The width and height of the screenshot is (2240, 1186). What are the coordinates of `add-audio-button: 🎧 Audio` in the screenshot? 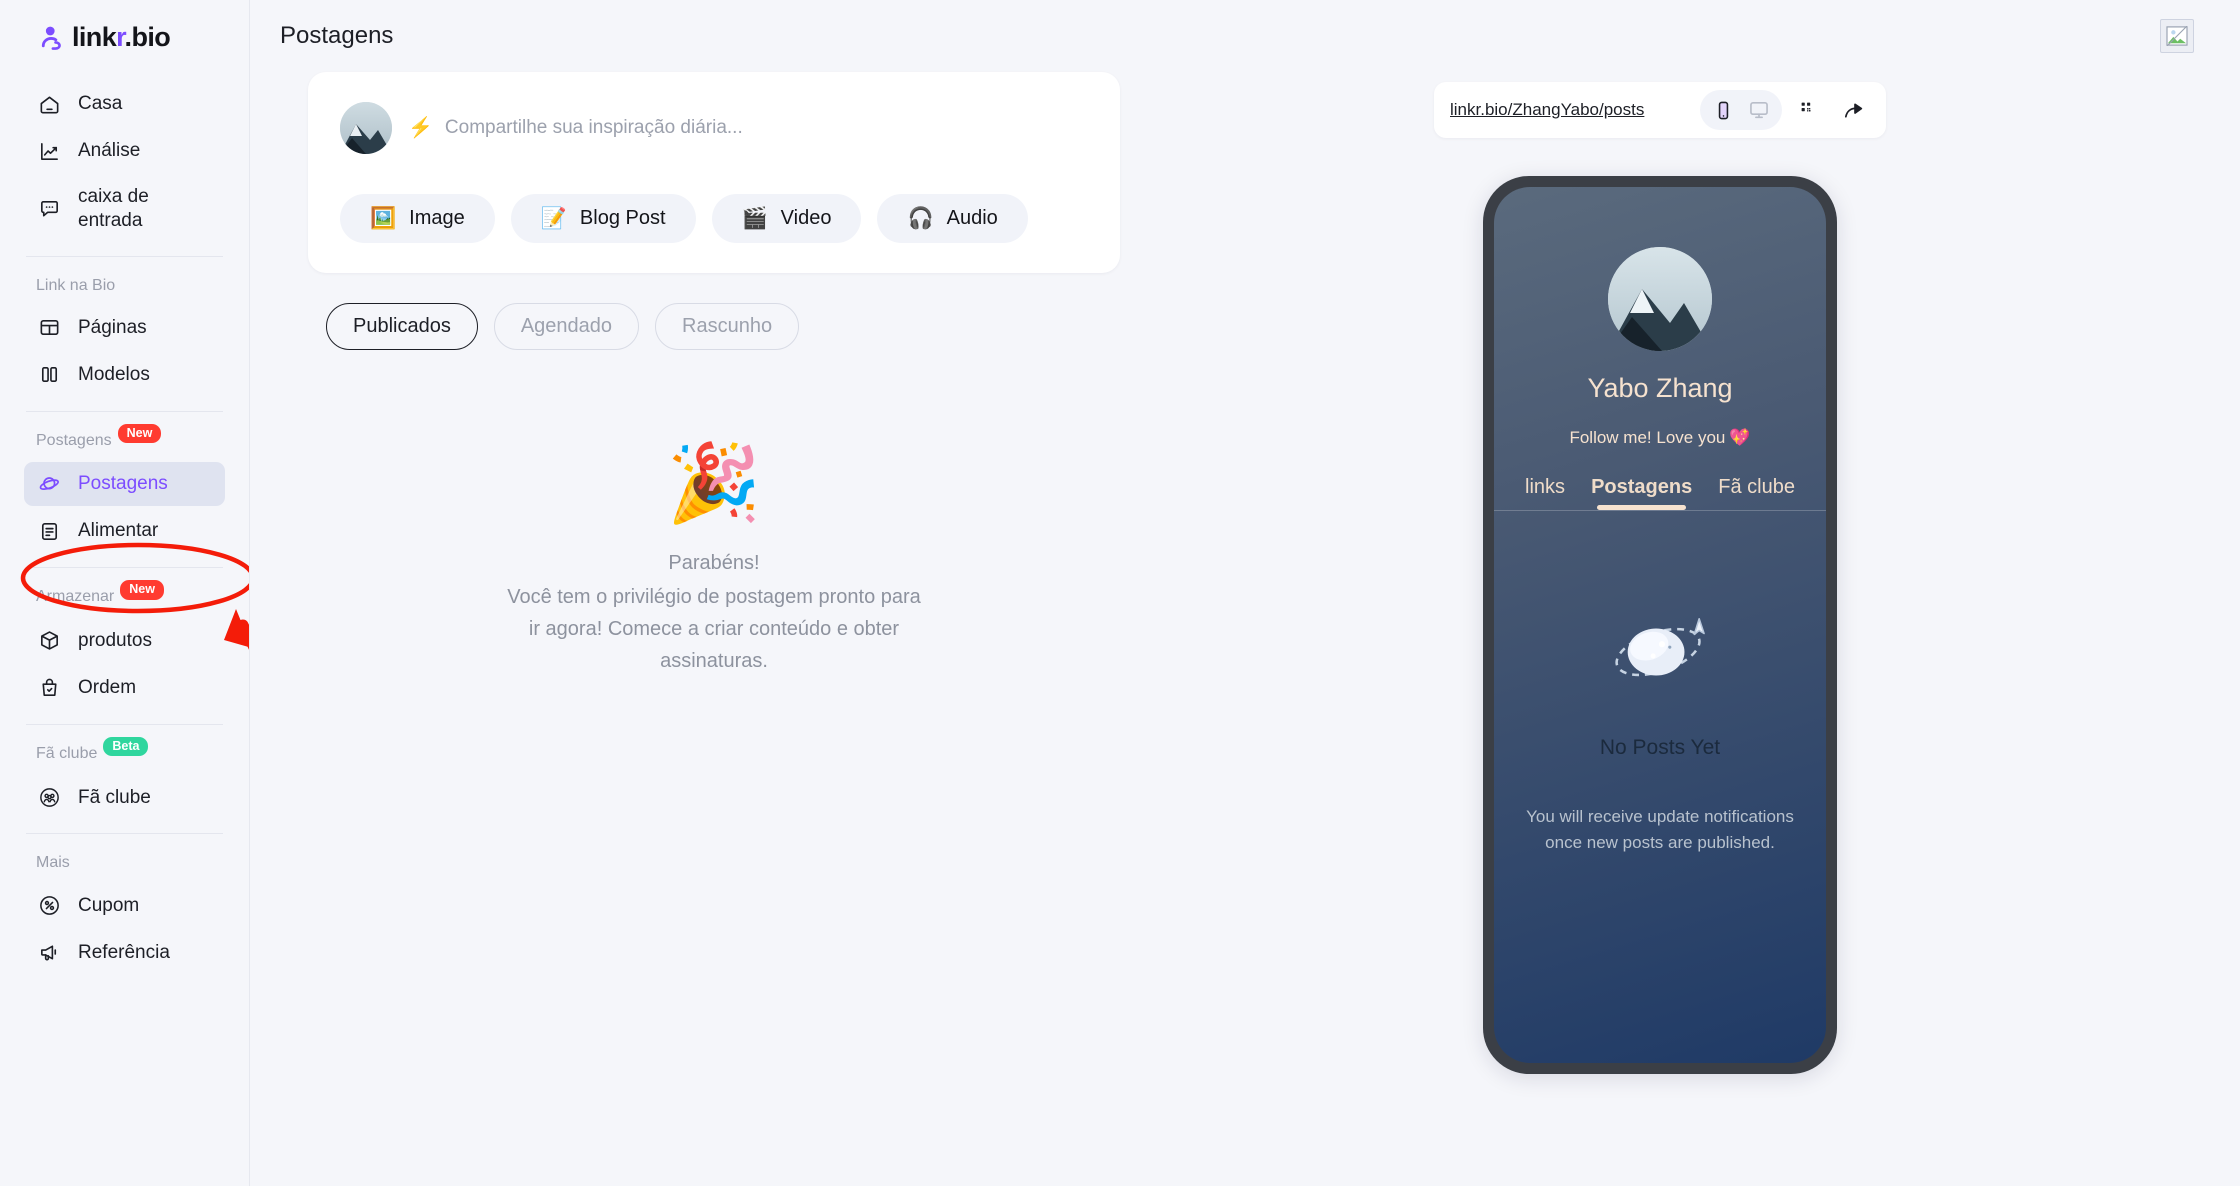 It's located at (952, 218).